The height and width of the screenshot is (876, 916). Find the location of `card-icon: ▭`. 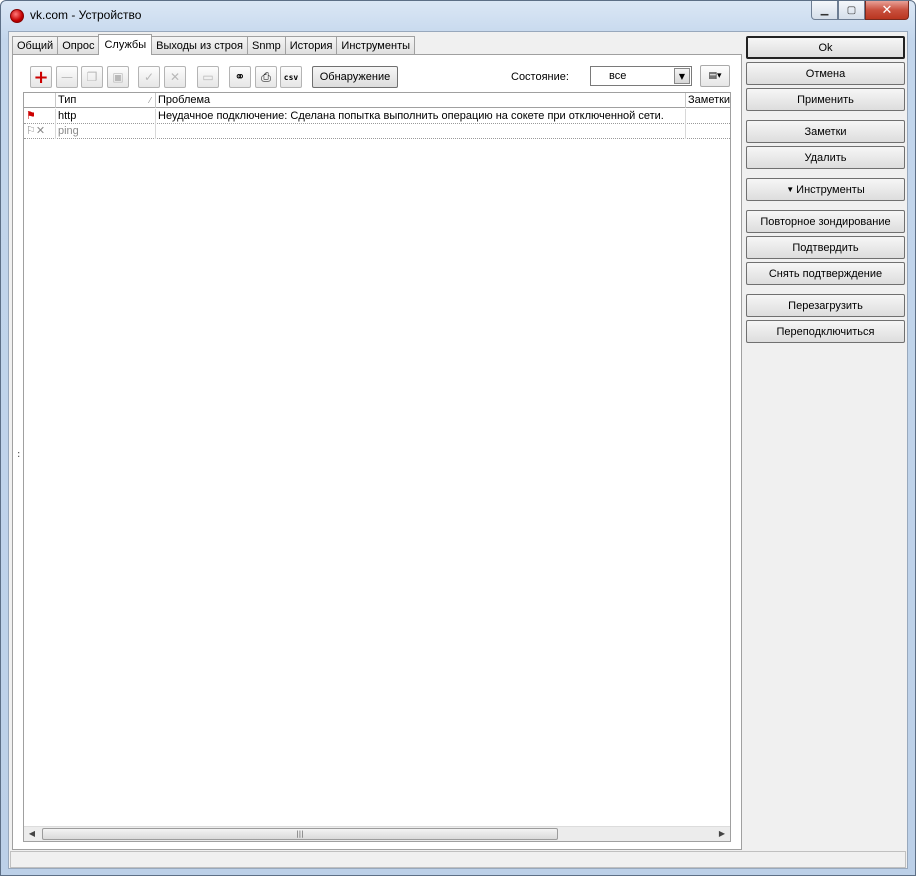

card-icon: ▭ is located at coordinates (208, 77).